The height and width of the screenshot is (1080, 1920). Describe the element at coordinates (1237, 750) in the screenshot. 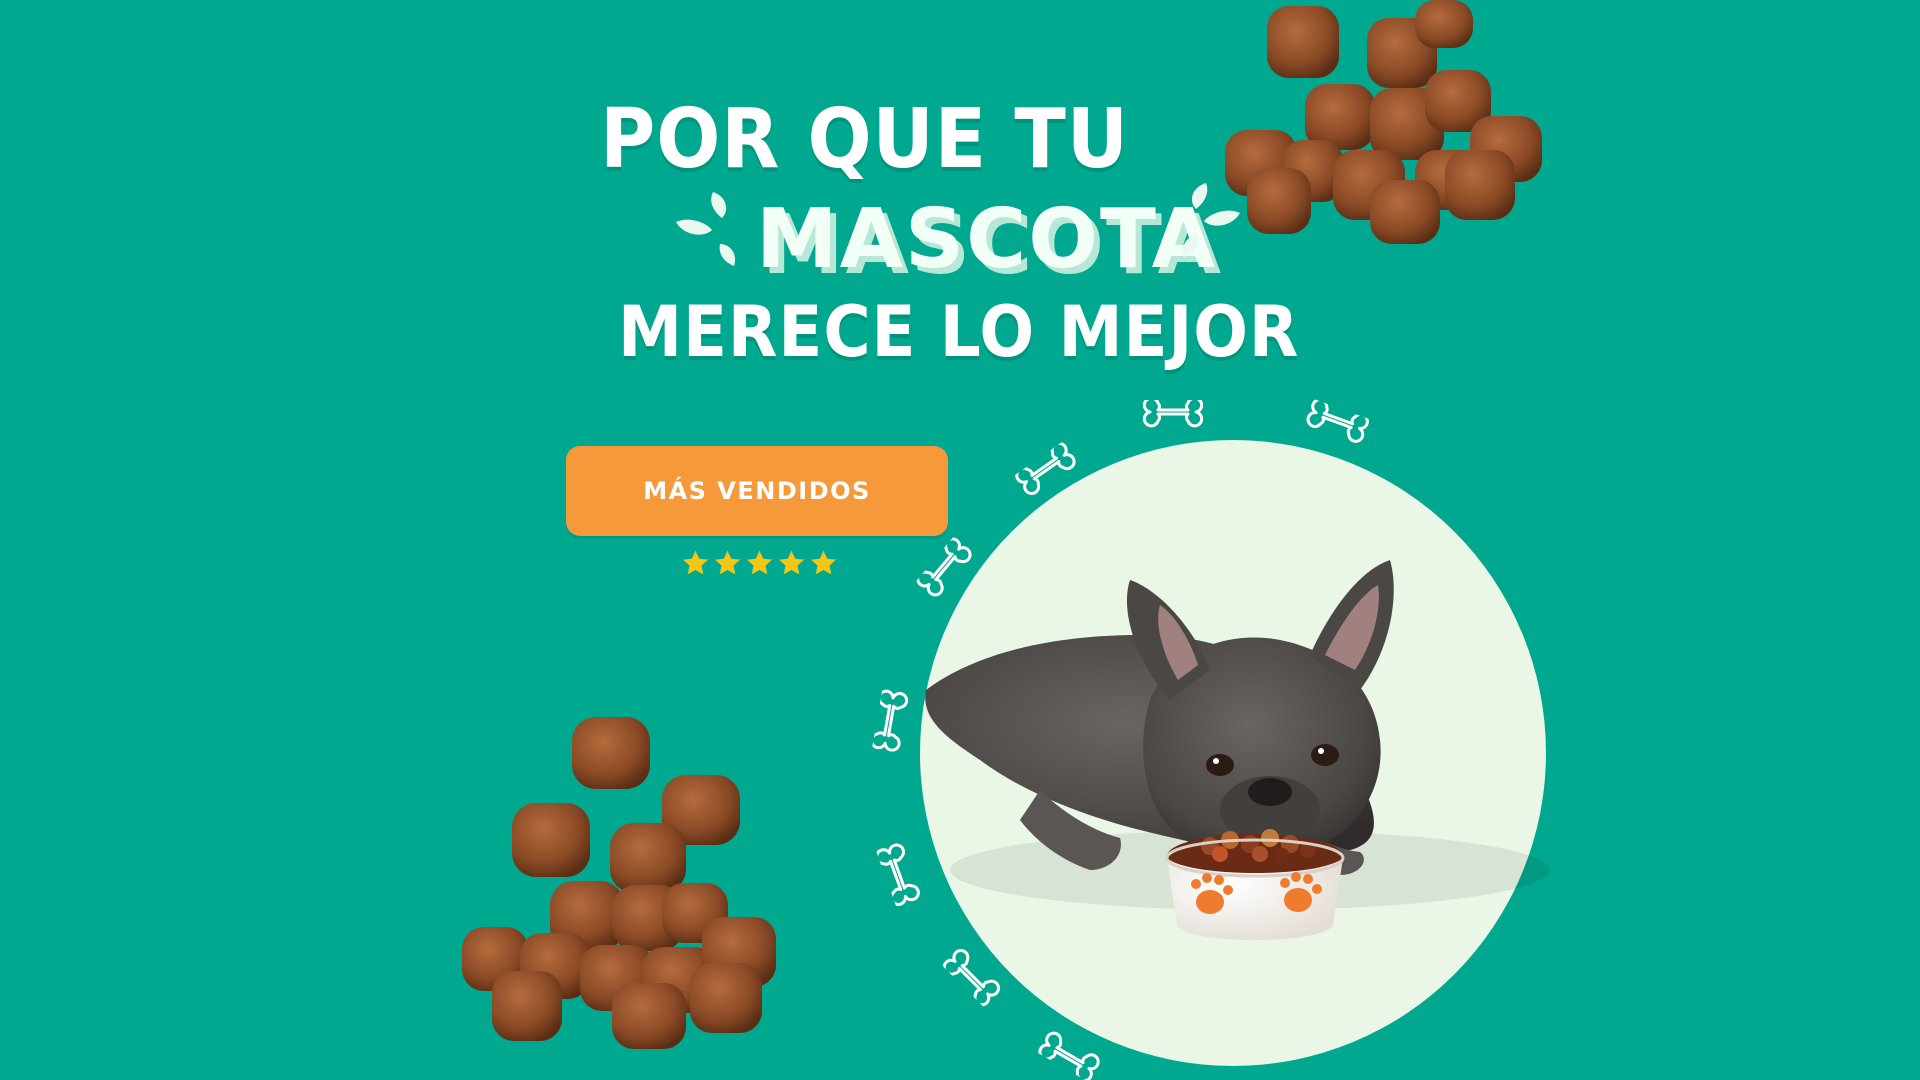

I see `dog-illustration` at that location.